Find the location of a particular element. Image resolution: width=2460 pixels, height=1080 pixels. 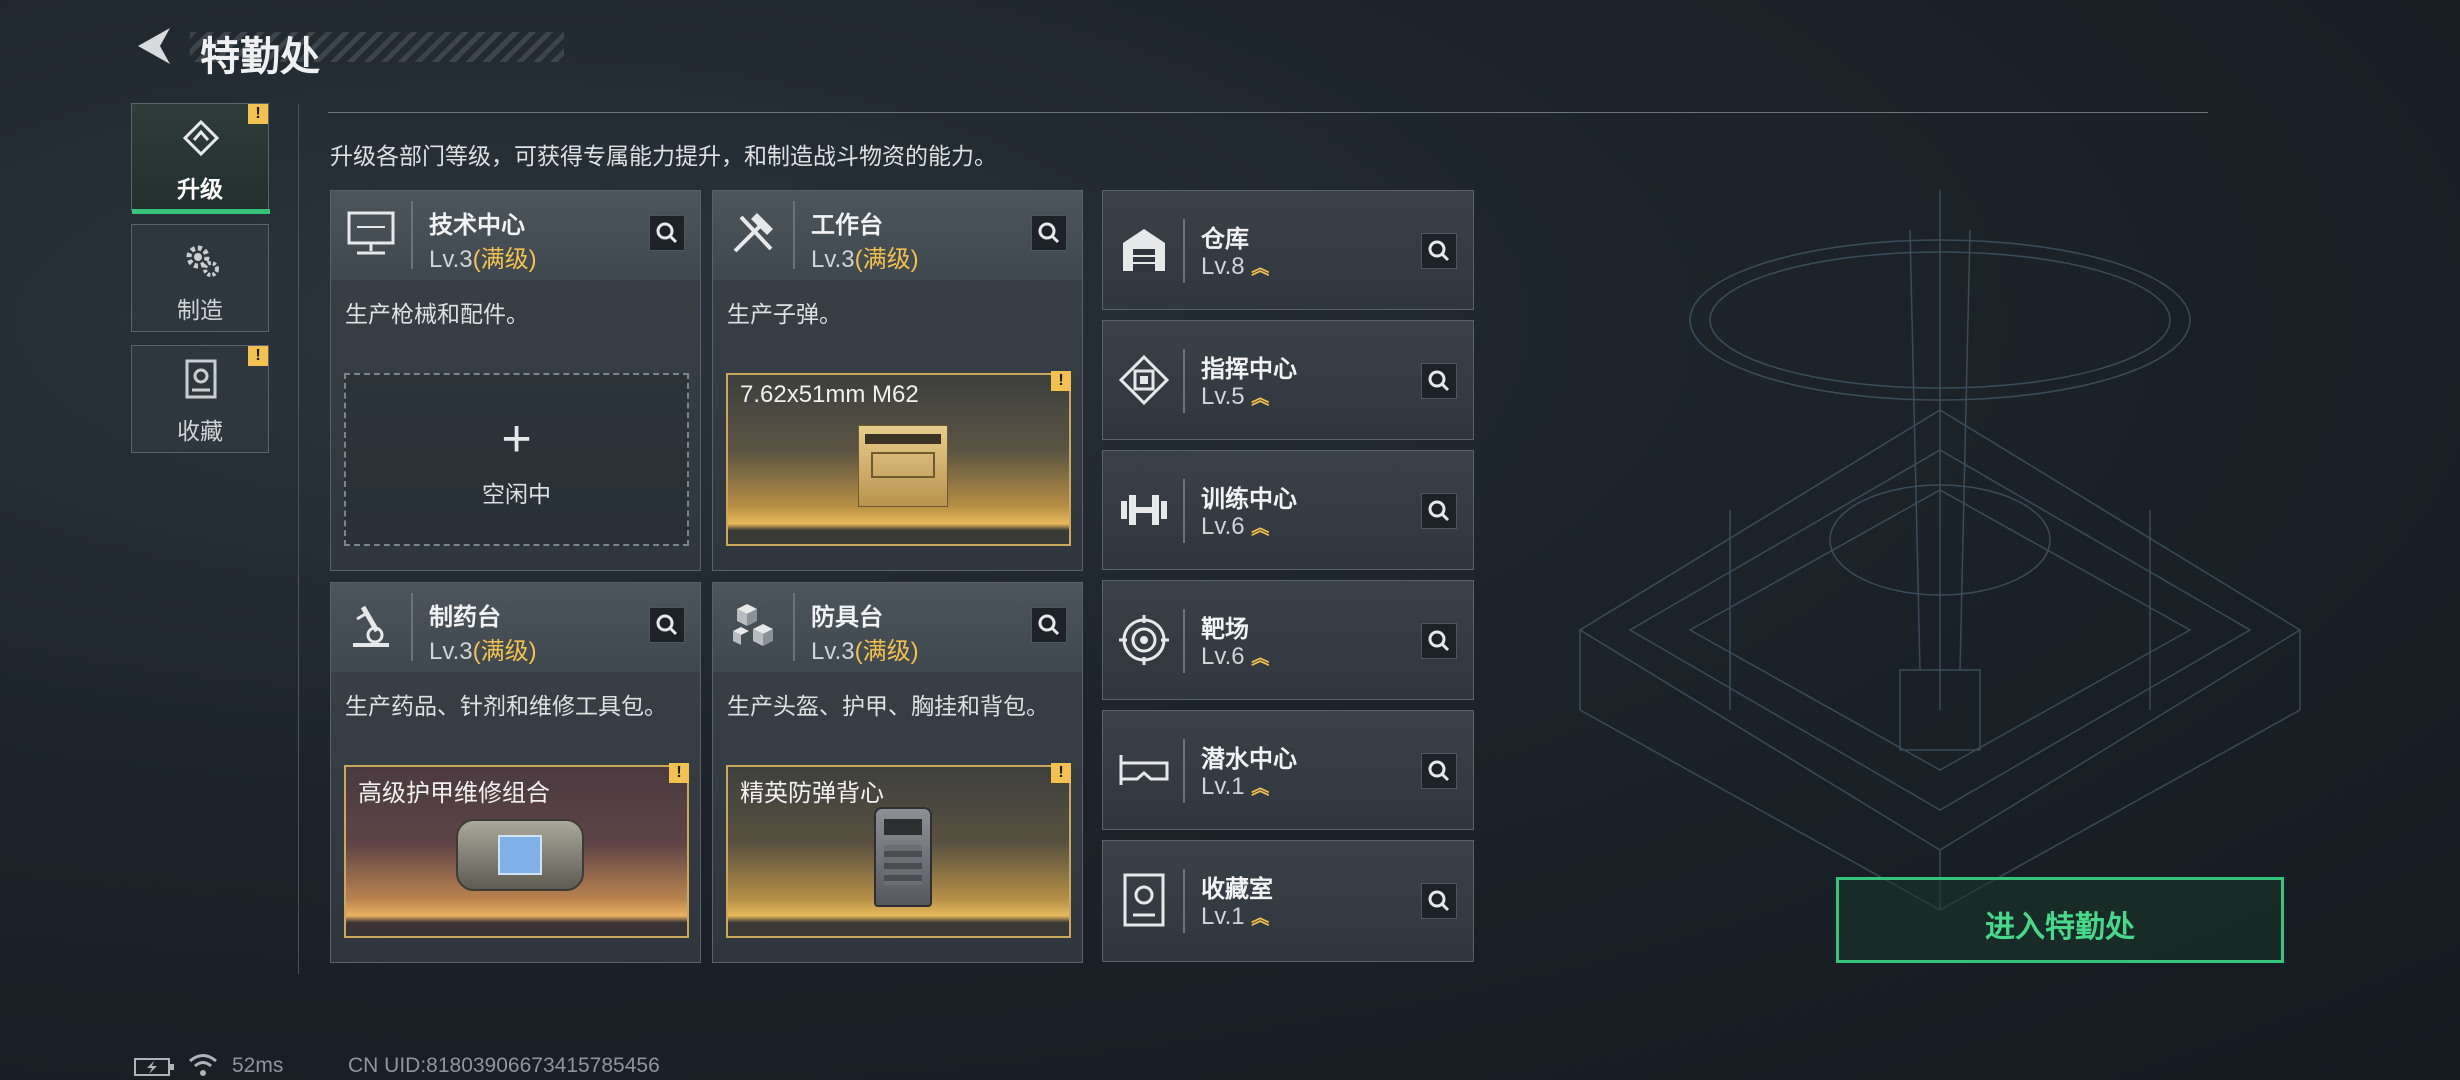

department-warehouse: 仓库 Lv.8 ︽ is located at coordinates (1288, 250).